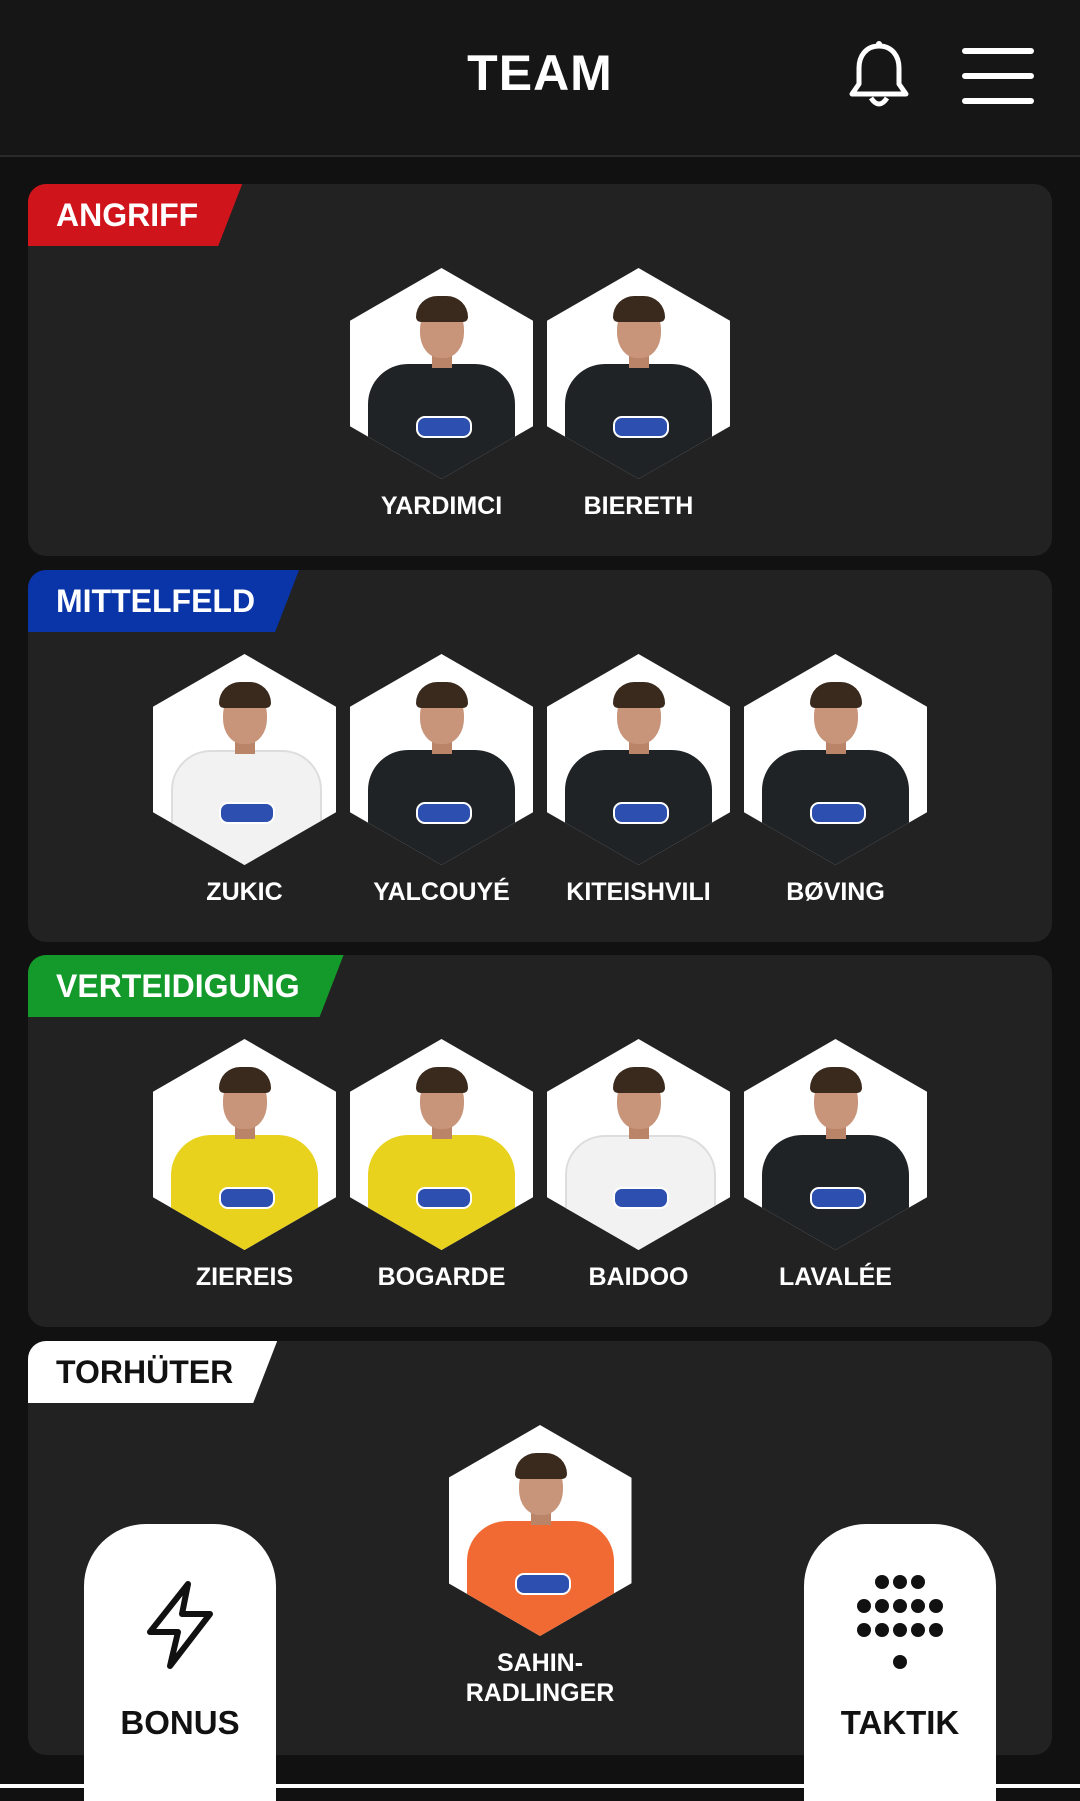 This screenshot has width=1080, height=1801. What do you see at coordinates (900, 1622) in the screenshot?
I see `formation-icon` at bounding box center [900, 1622].